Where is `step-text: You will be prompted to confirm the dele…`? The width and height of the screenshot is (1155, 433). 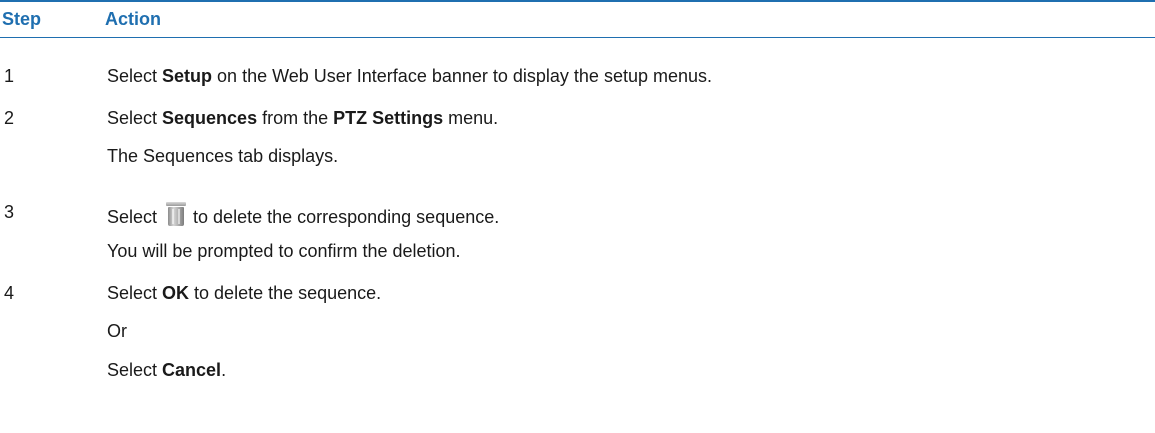
step-text: You will be prompted to confirm the dele… is located at coordinates (284, 251).